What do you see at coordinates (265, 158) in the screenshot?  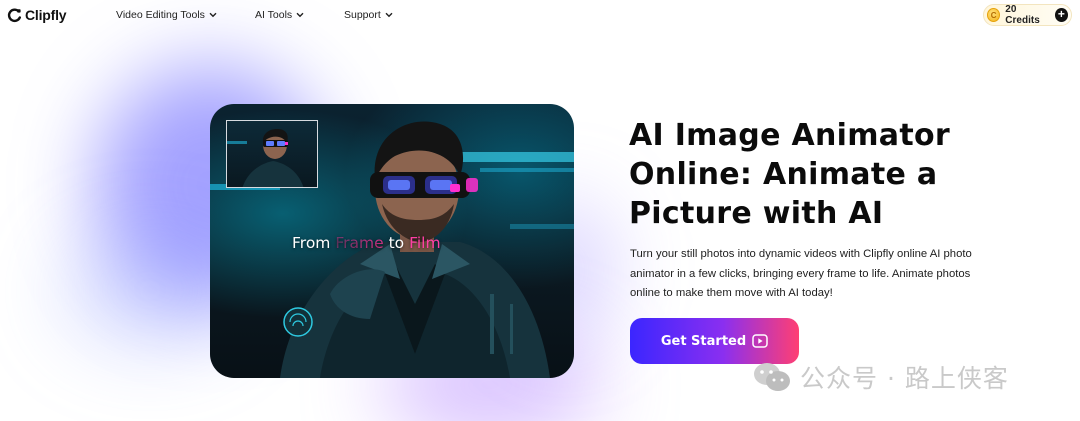 I see `portrait-thumbnail-illustration` at bounding box center [265, 158].